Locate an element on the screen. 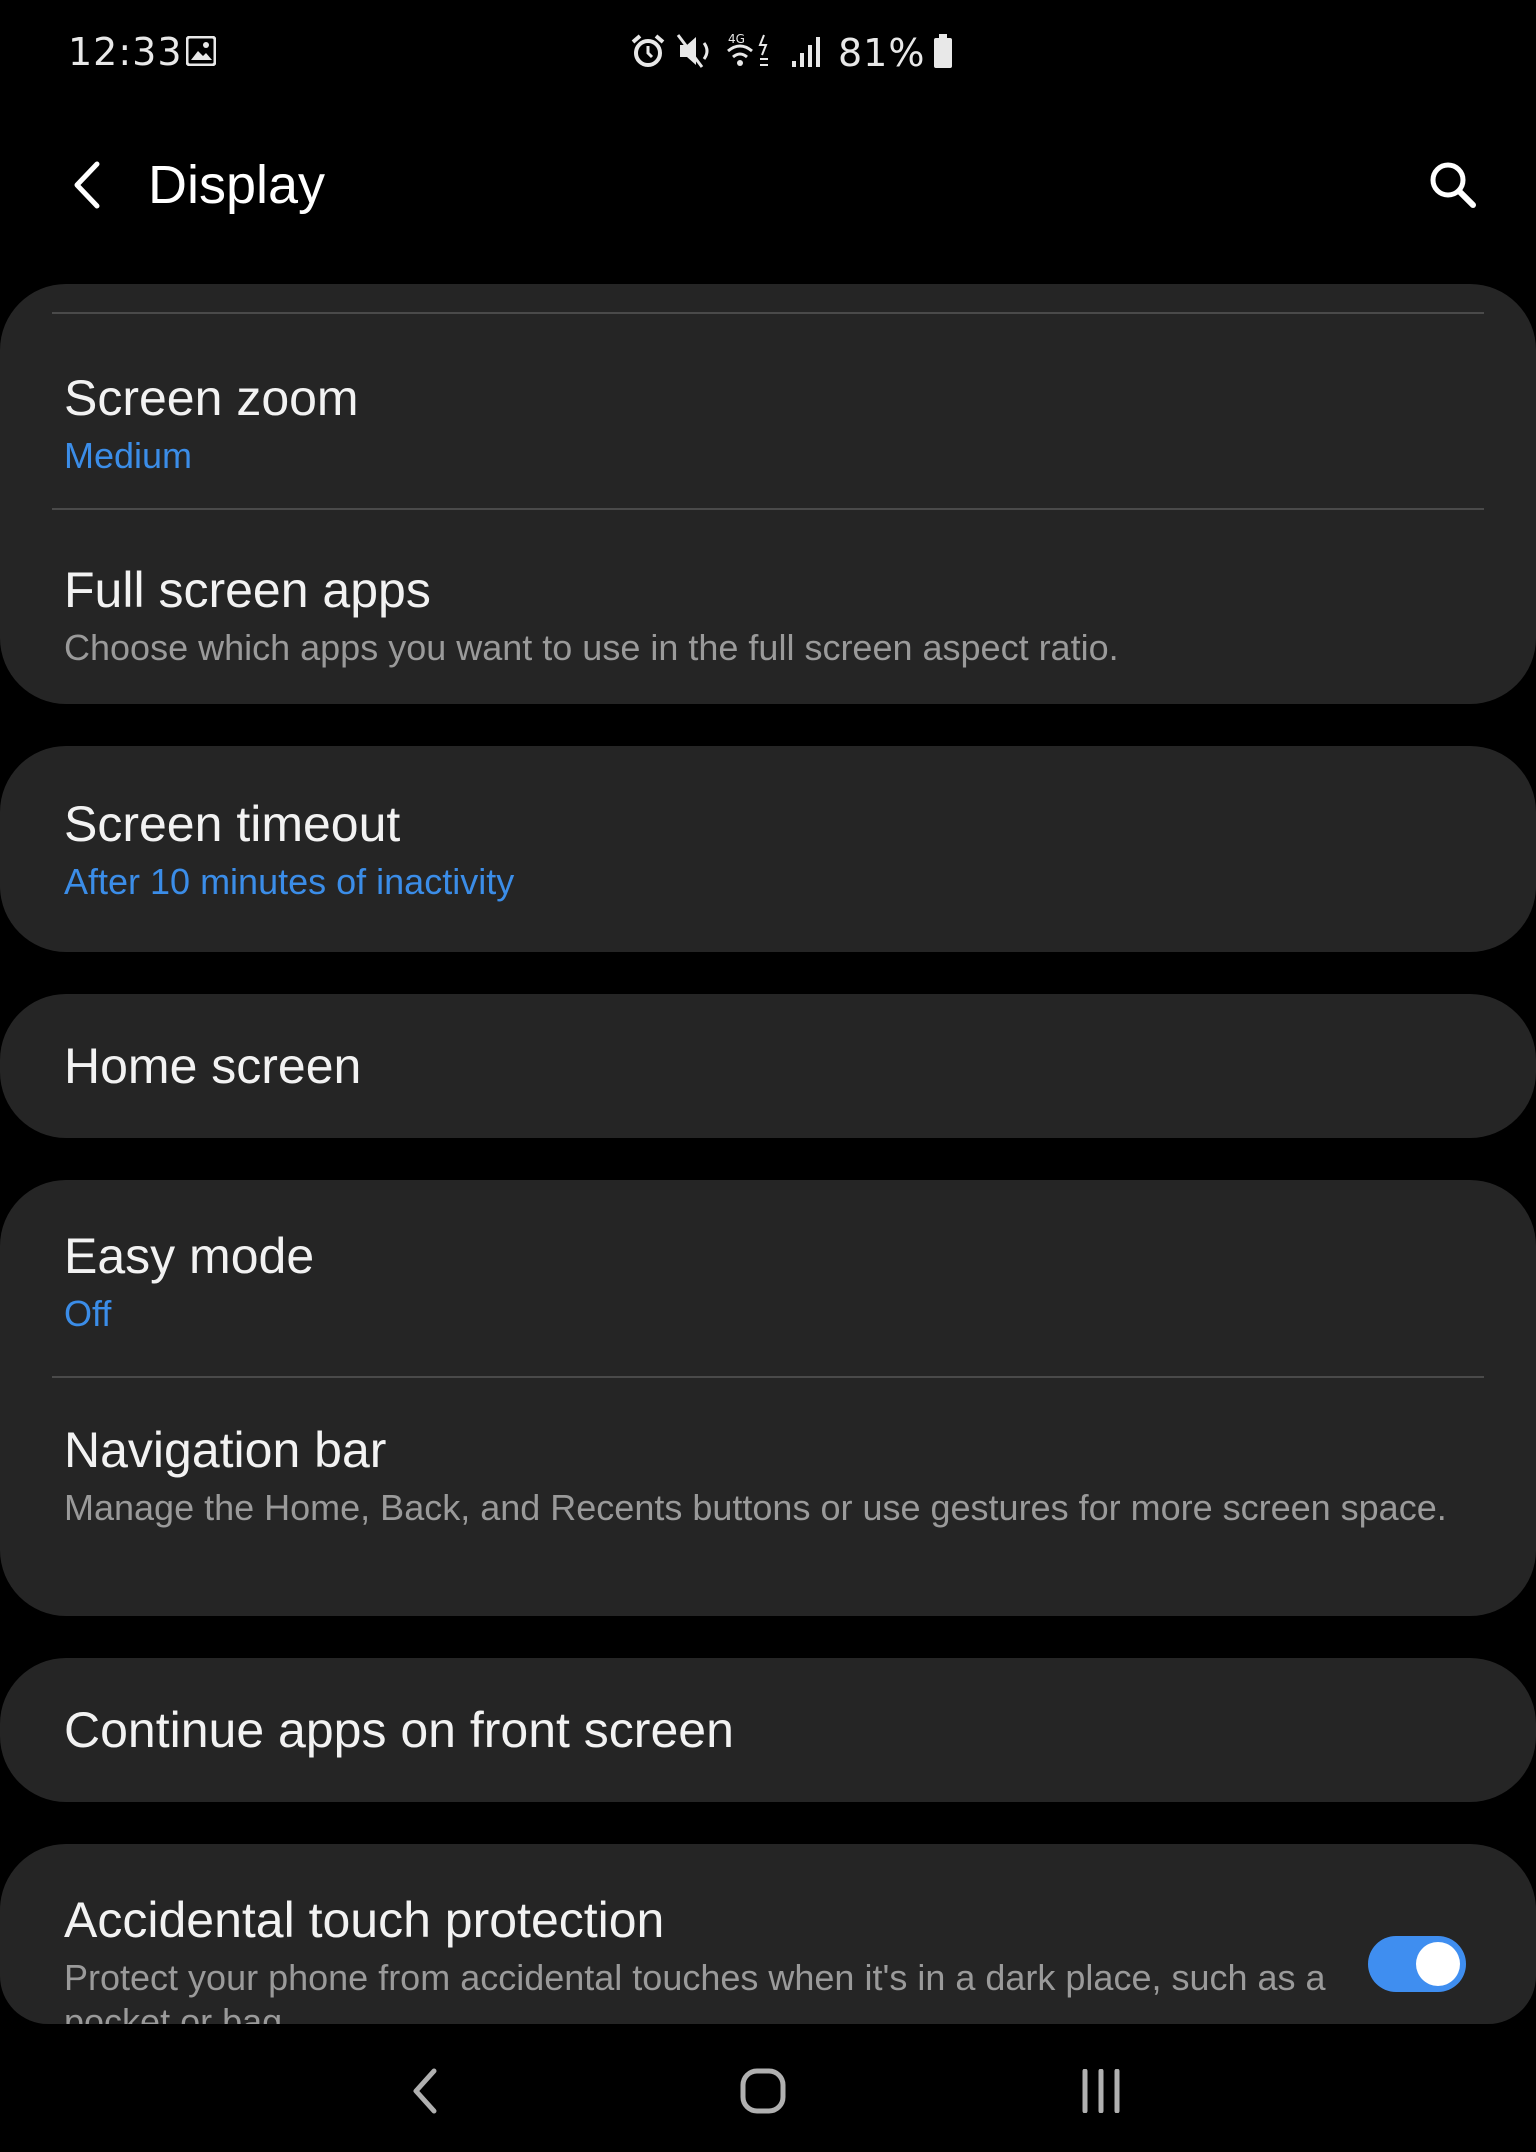 This screenshot has width=1536, height=2152. status-time: 12:33 is located at coordinates (125, 52).